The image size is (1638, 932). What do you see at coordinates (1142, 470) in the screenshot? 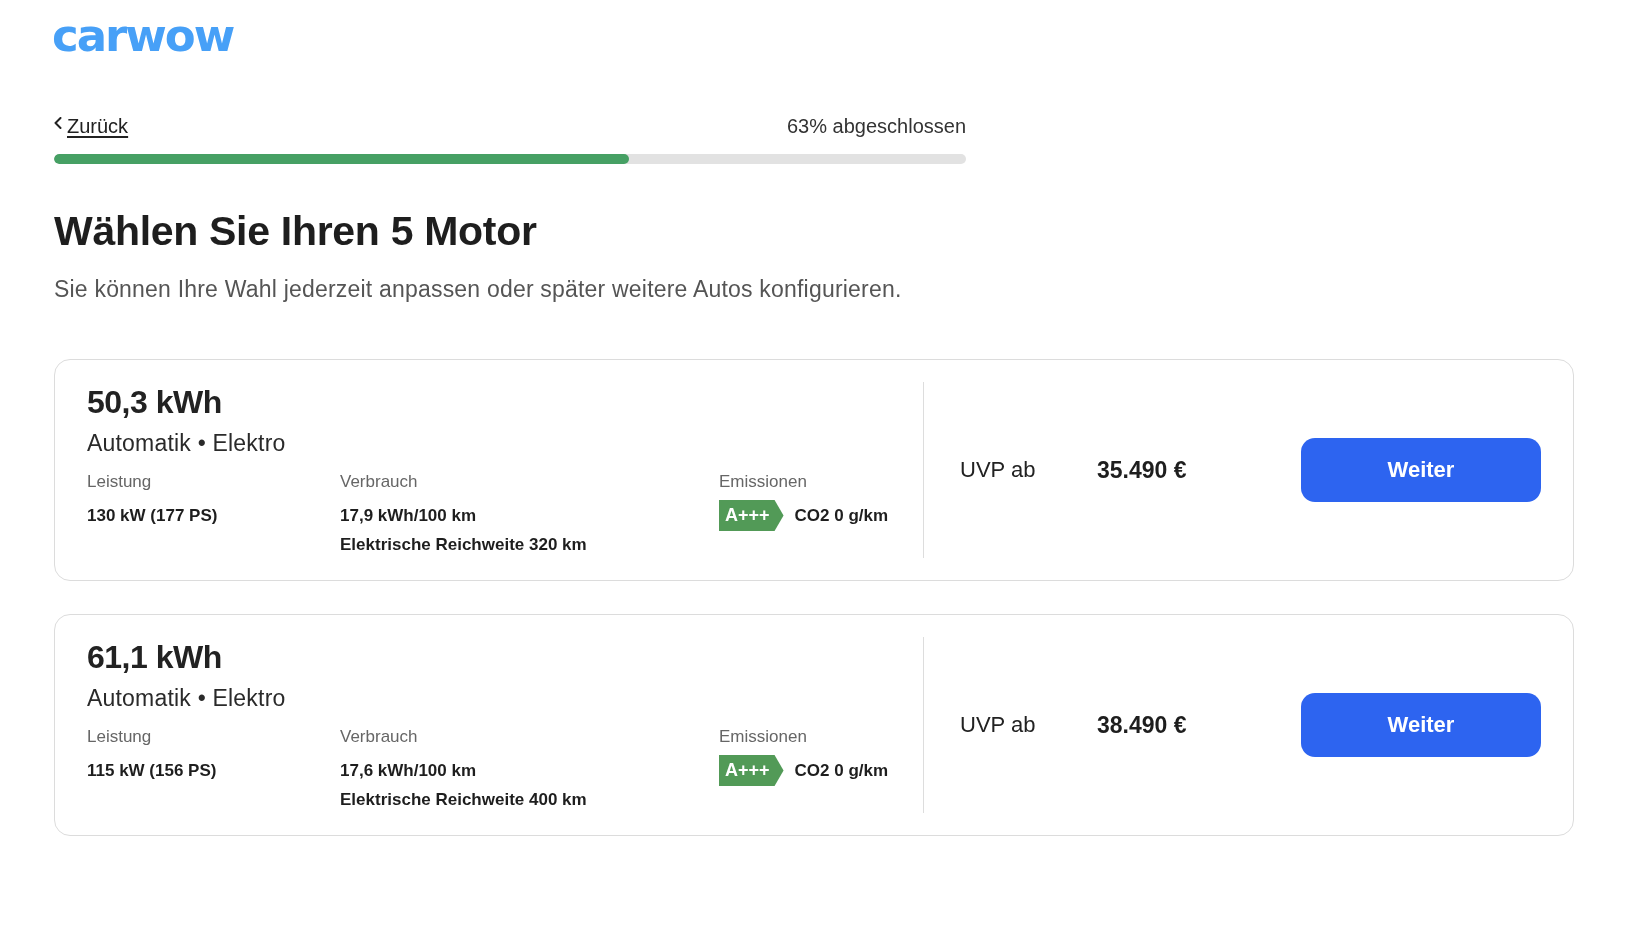
I see `price: 35.490 €` at bounding box center [1142, 470].